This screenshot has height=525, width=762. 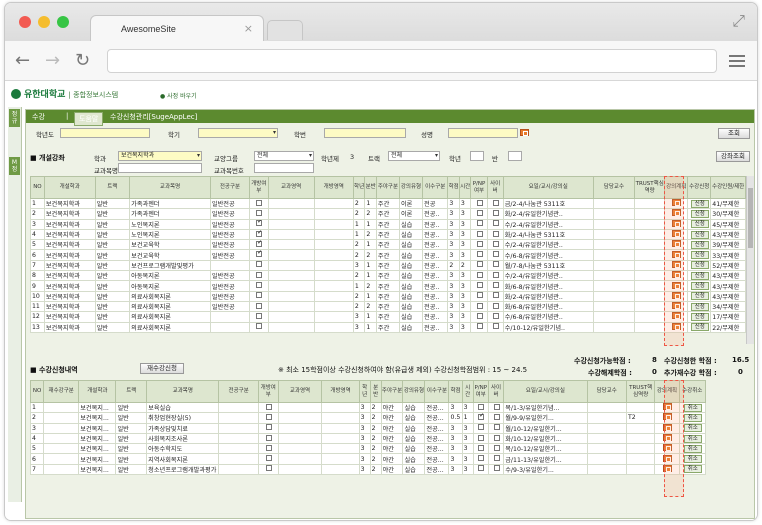 What do you see at coordinates (177, 28) in the screenshot?
I see `browser-tab: AwesomeSite ×` at bounding box center [177, 28].